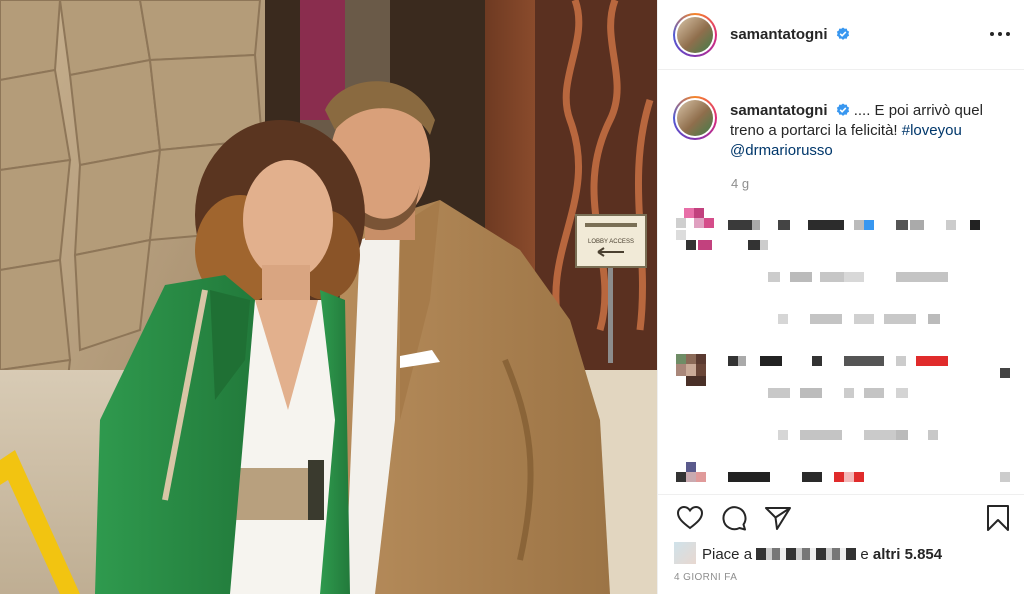 The height and width of the screenshot is (594, 1024). Describe the element at coordinates (729, 554) in the screenshot. I see `likes-prefix: Piace a` at that location.